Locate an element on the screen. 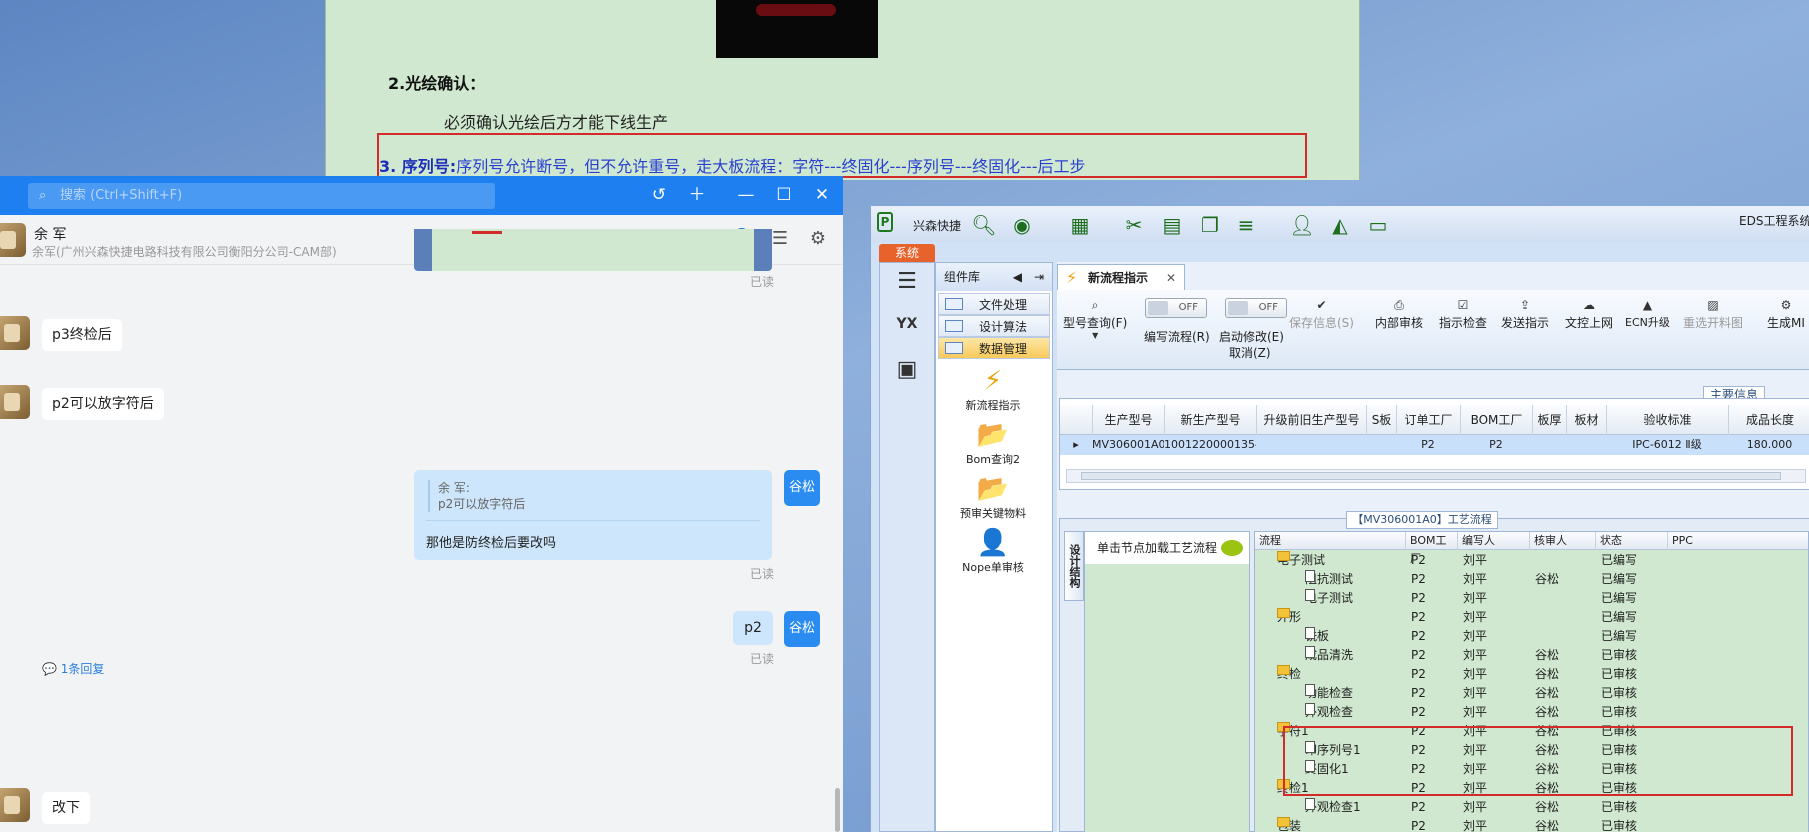  image-message is located at coordinates (593, 250).